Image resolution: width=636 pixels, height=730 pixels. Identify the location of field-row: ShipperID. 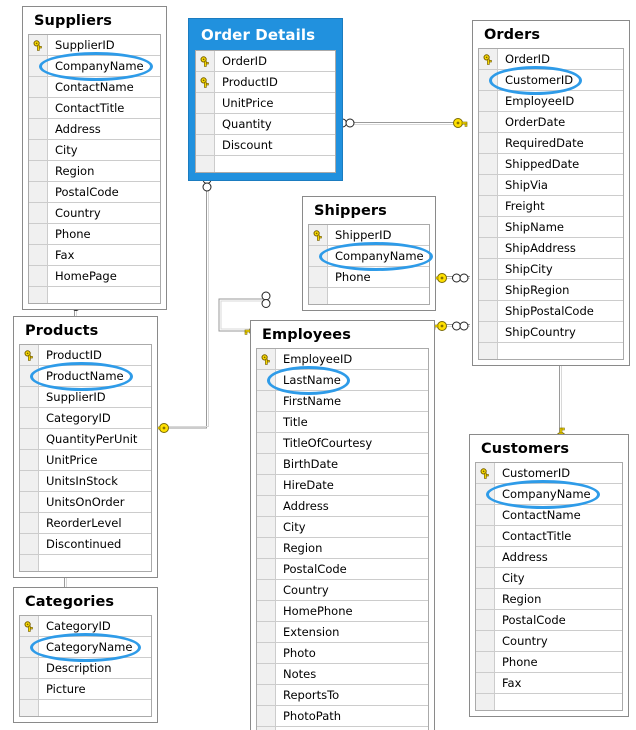
(369, 235).